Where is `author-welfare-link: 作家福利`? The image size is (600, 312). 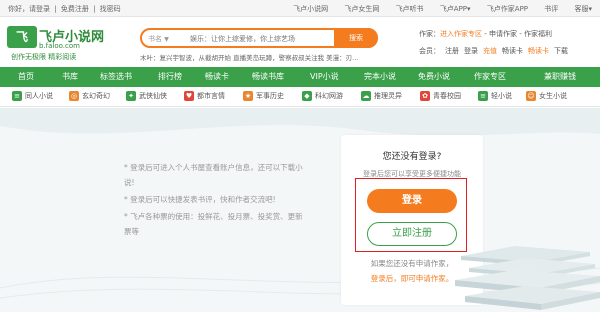
author-welfare-link: 作家福利 is located at coordinates (538, 34).